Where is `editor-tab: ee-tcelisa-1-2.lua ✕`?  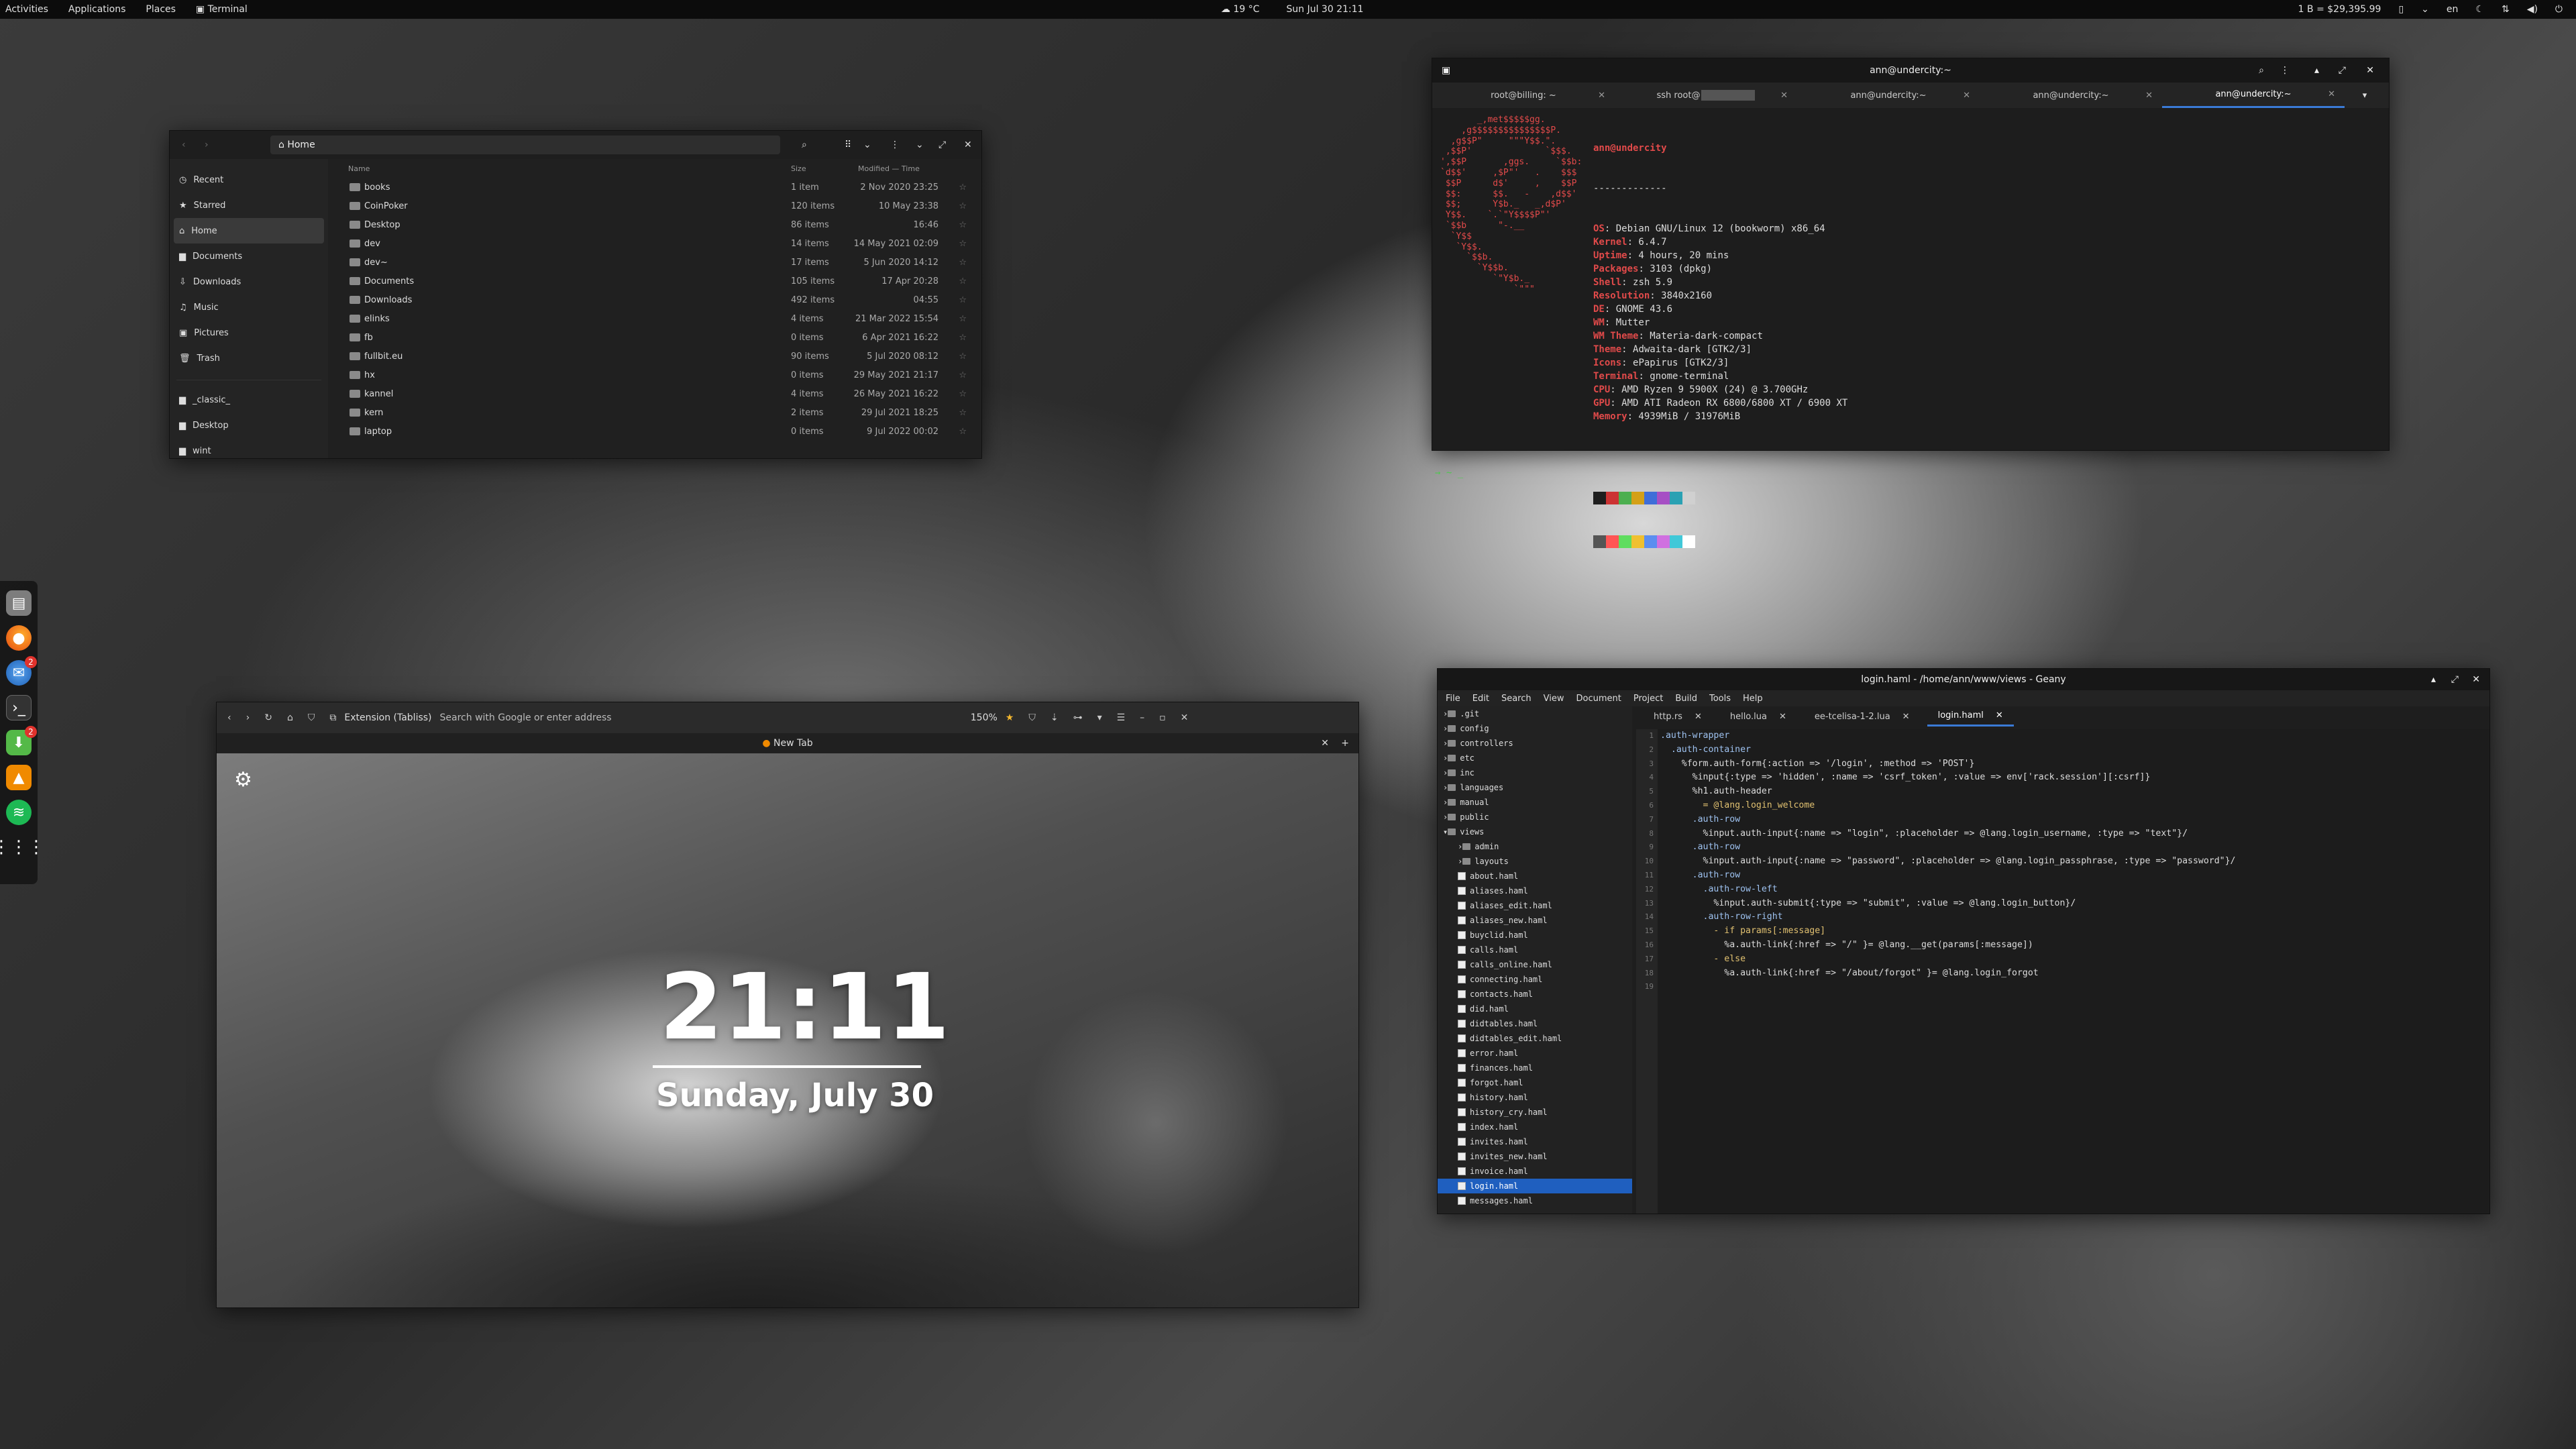 editor-tab: ee-tcelisa-1-2.lua ✕ is located at coordinates (1862, 716).